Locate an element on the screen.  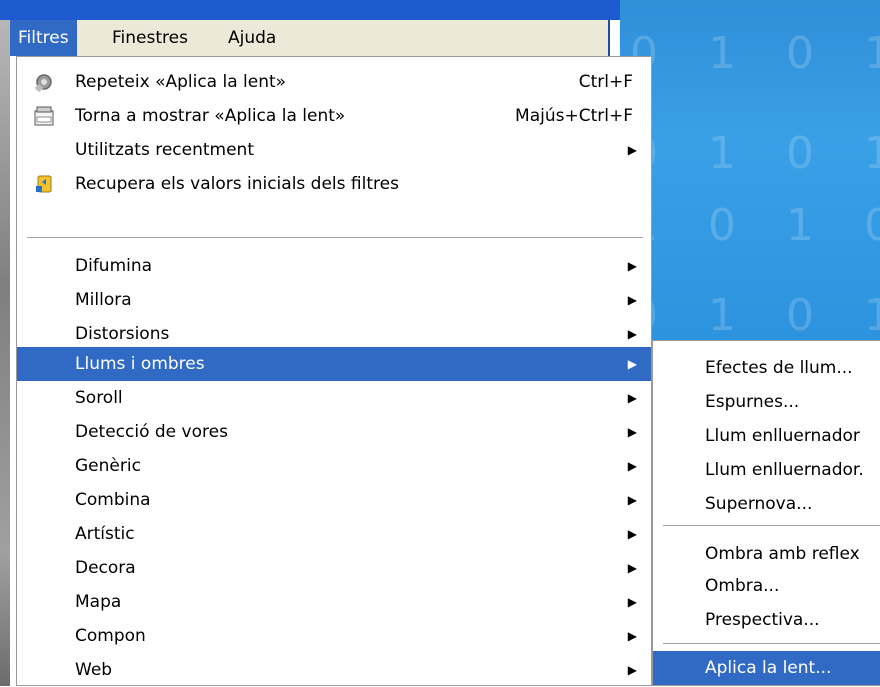
menu-item-label: Difumina is located at coordinates (114, 266).